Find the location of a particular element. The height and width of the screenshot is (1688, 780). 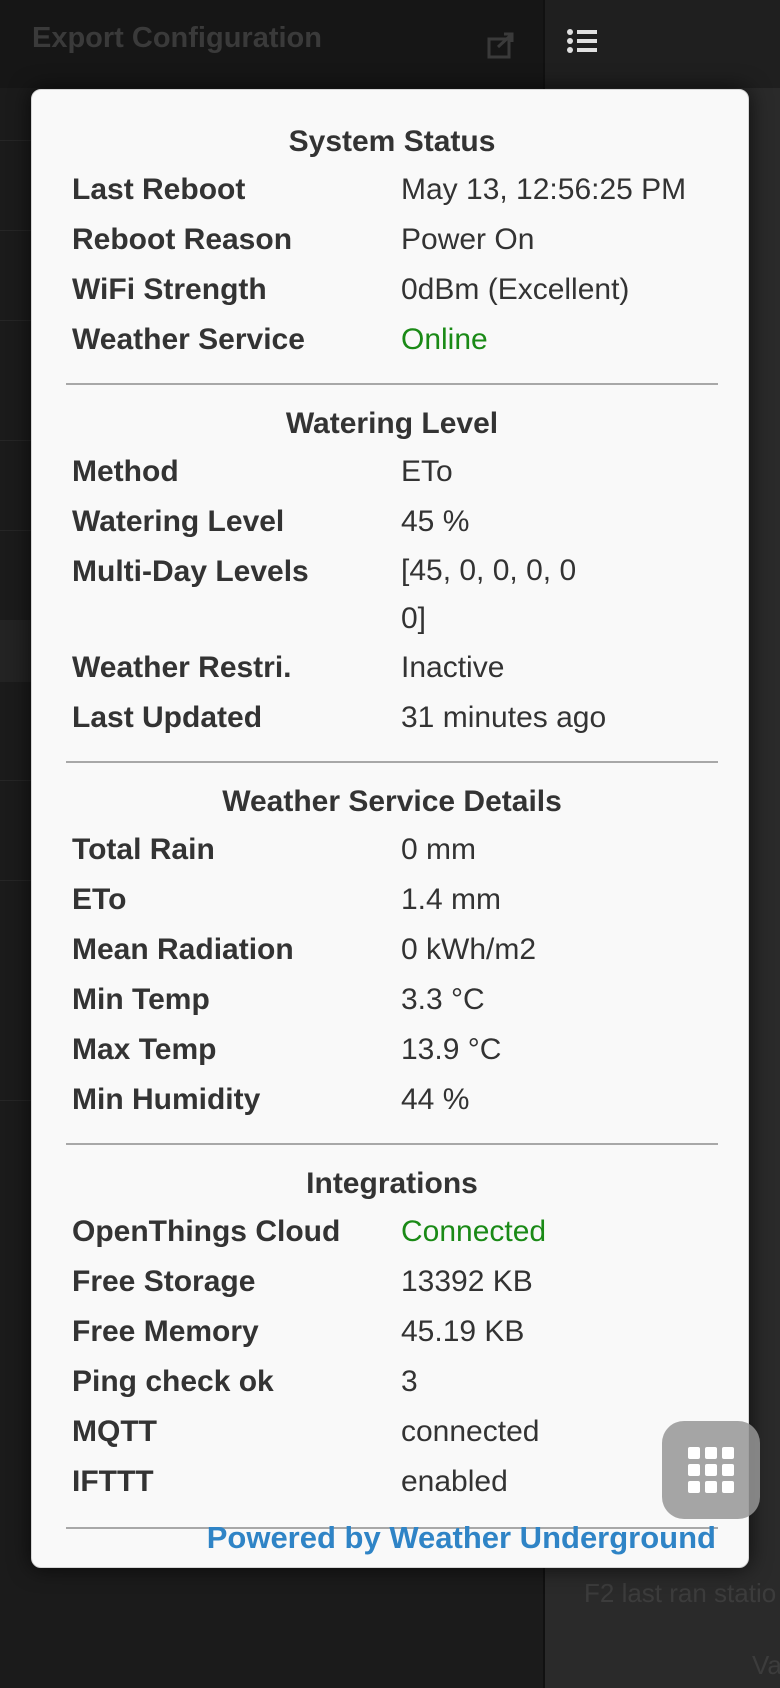

section-title-integrations: Integrations is located at coordinates (392, 1183).